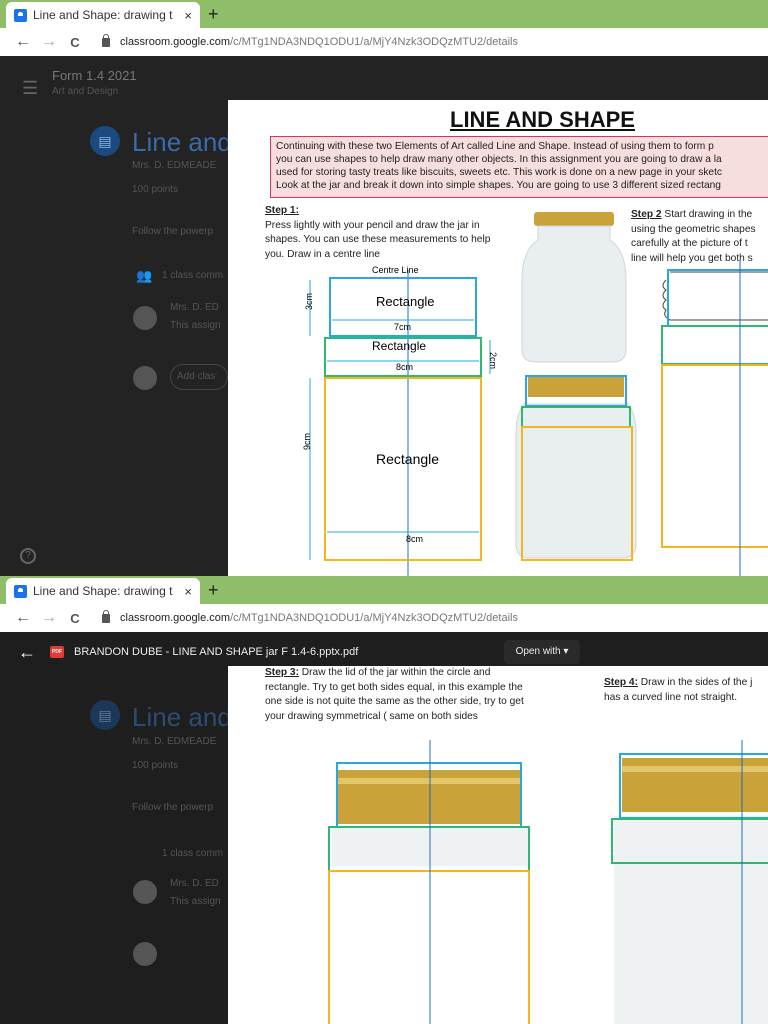 The width and height of the screenshot is (768, 1024). I want to click on dimension-2cm: 2cm, so click(493, 360).